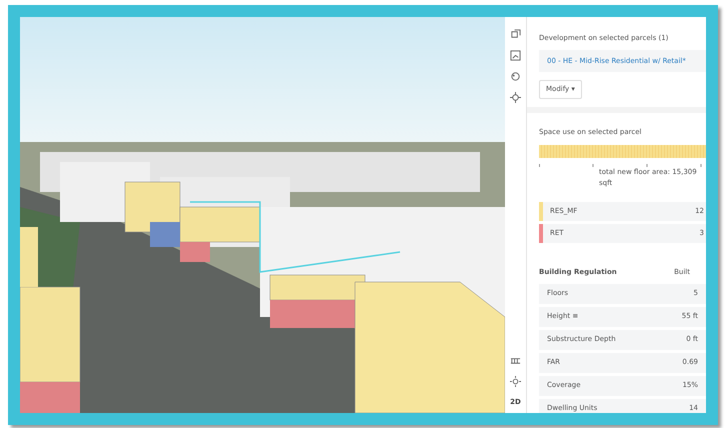 The width and height of the screenshot is (726, 428). I want to click on layers-icon, so click(515, 34).